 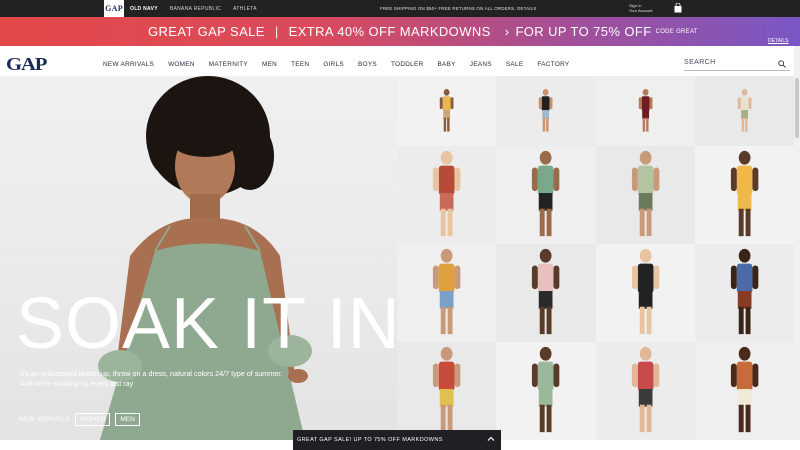 What do you see at coordinates (367, 64) in the screenshot?
I see `nav-boys: BOYS` at bounding box center [367, 64].